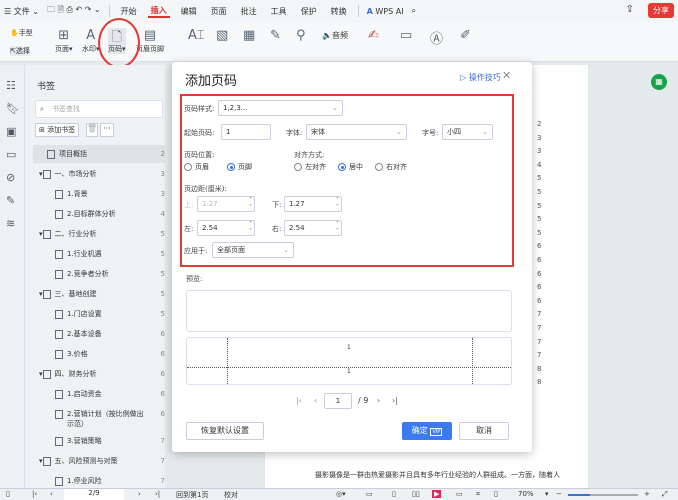  Describe the element at coordinates (99, 419) in the screenshot. I see `bookmark-item: 2.营销计划（按比例做出示范） 6` at that location.